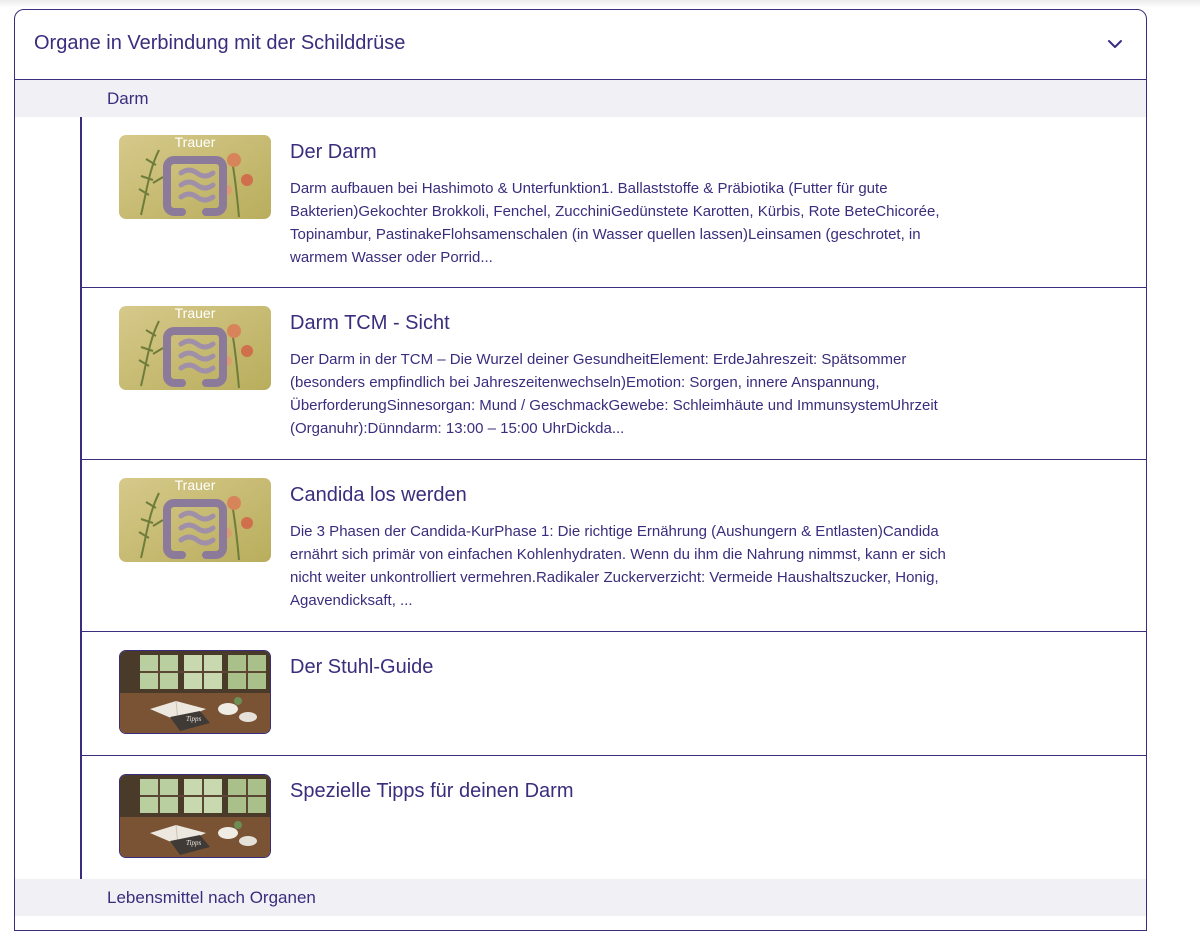 This screenshot has width=1200, height=931. I want to click on group-label: Lebensmittel nach Organen, so click(211, 897).